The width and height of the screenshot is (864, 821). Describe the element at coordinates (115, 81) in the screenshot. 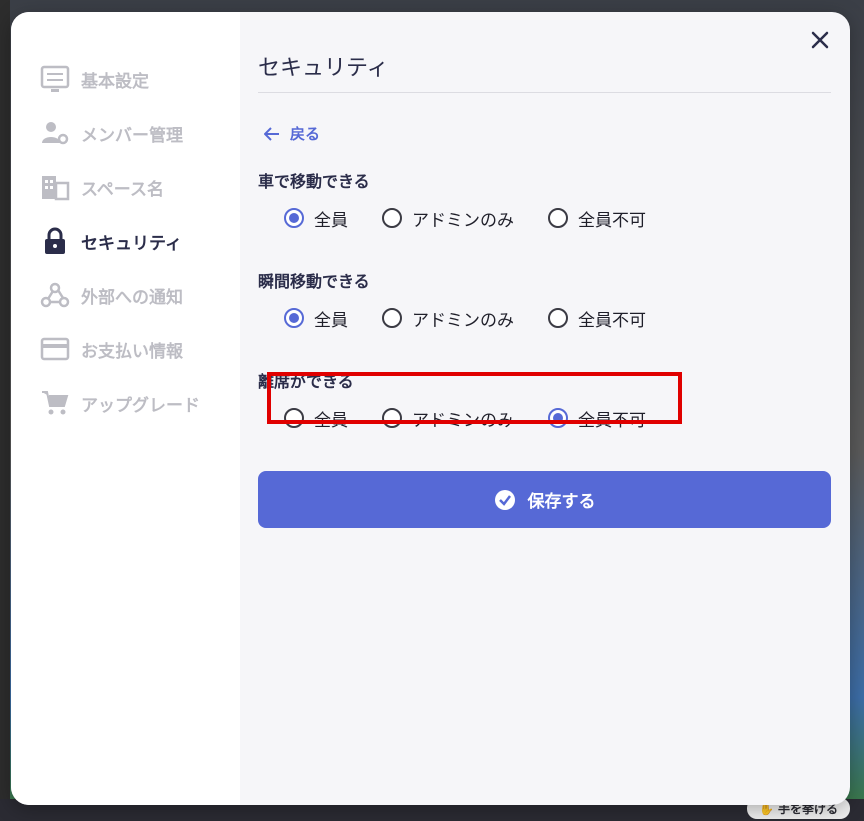

I see `sidebar-item-label: 基本設定` at that location.